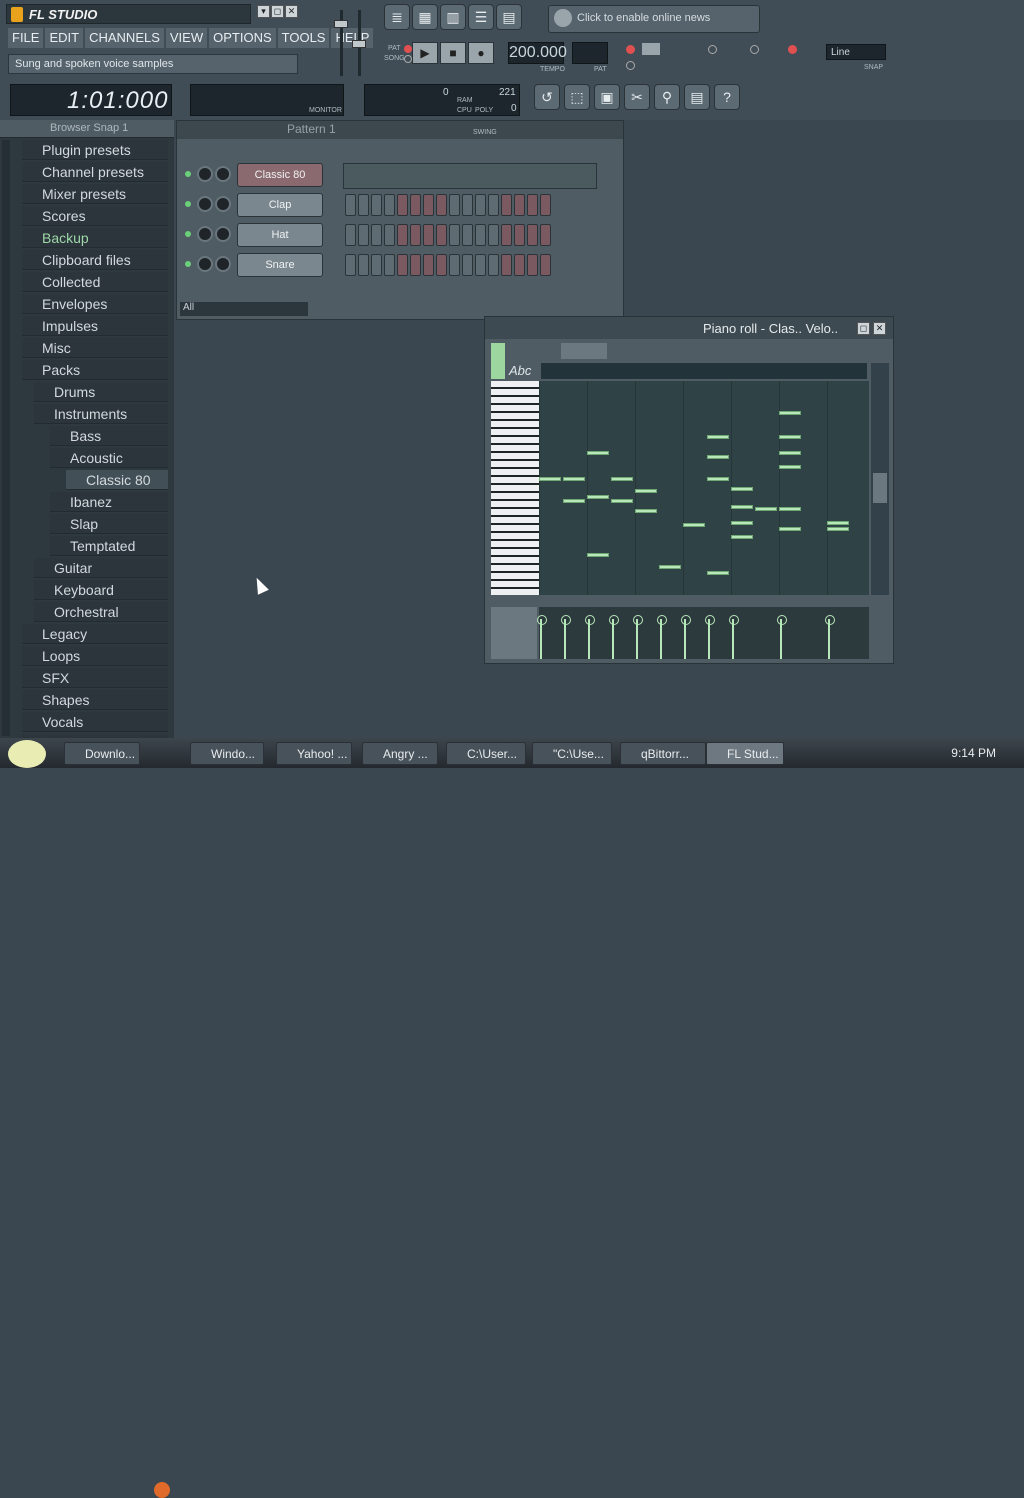  Describe the element at coordinates (637, 97) in the screenshot. I see `tools-icon: ✂` at that location.